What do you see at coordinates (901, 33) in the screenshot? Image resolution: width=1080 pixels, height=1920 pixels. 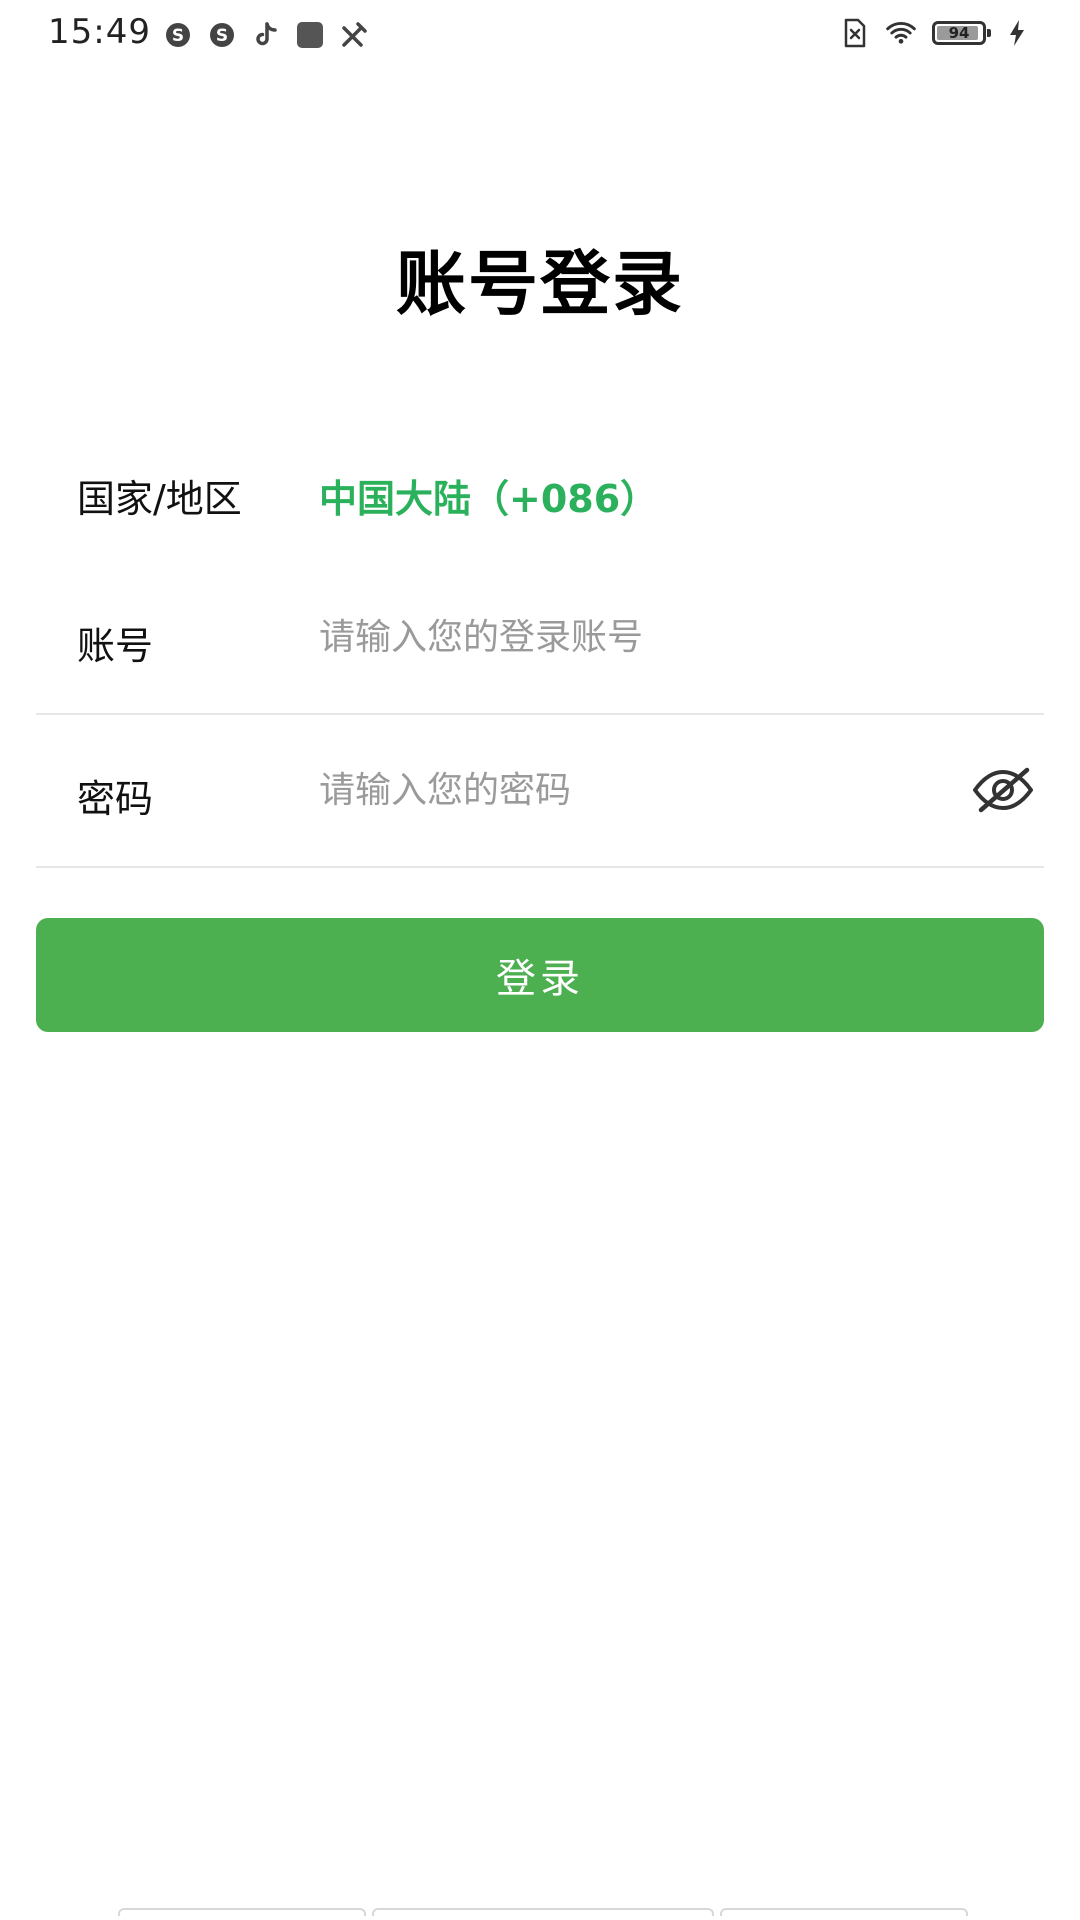 I see `wifi-icon` at bounding box center [901, 33].